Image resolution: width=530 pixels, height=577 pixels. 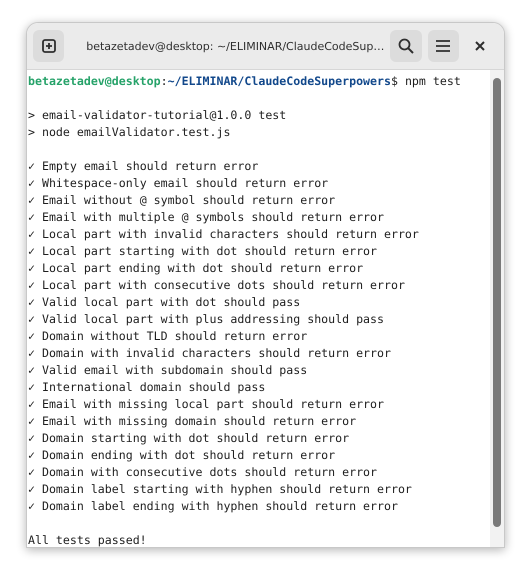 What do you see at coordinates (175, 370) in the screenshot?
I see `test-result-line: Valid email with subdomain should pass` at bounding box center [175, 370].